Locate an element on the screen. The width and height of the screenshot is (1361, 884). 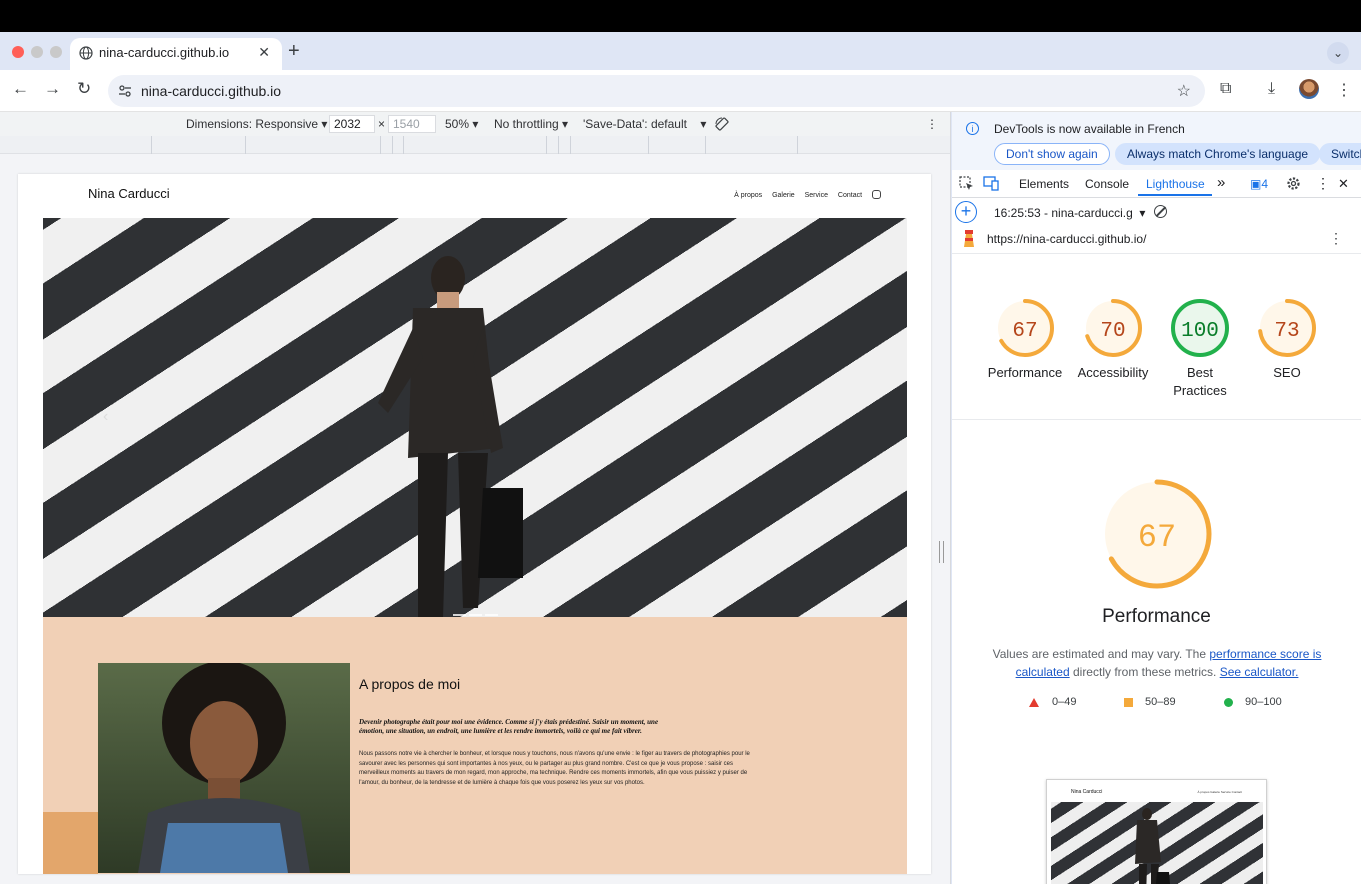
gauge-accessibility: 70 Accessibility is located at coordinates (1113, 340).